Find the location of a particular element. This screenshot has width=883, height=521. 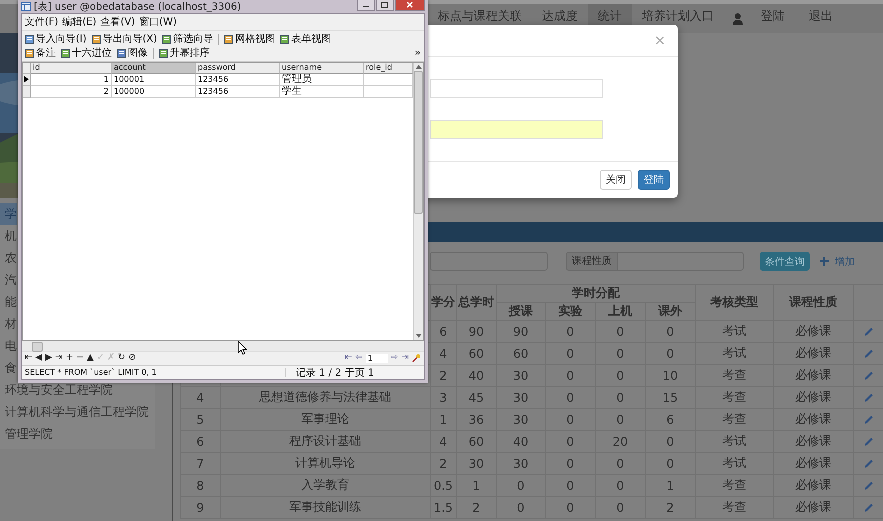

page-nav-button: ⇤ is located at coordinates (348, 358).